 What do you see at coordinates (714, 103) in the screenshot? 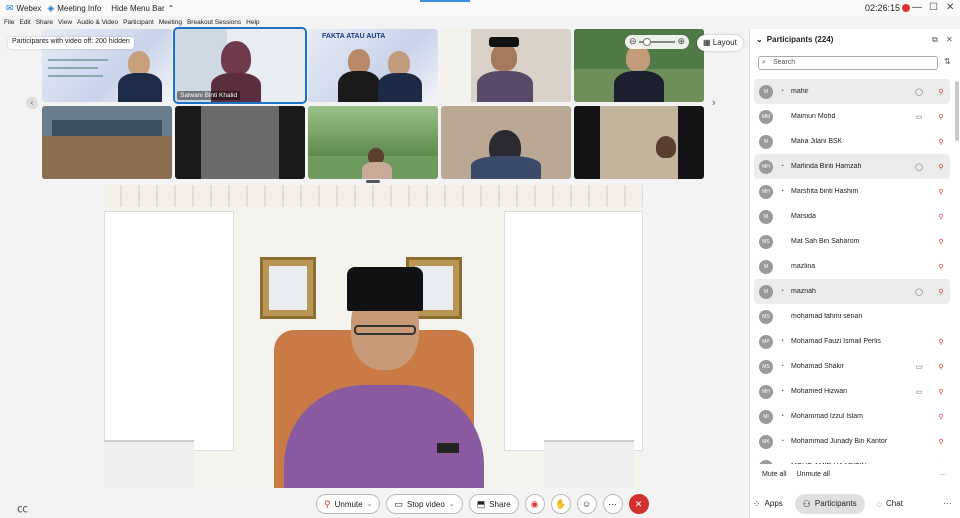
I see `next-page-arrow-icon: ›` at bounding box center [714, 103].